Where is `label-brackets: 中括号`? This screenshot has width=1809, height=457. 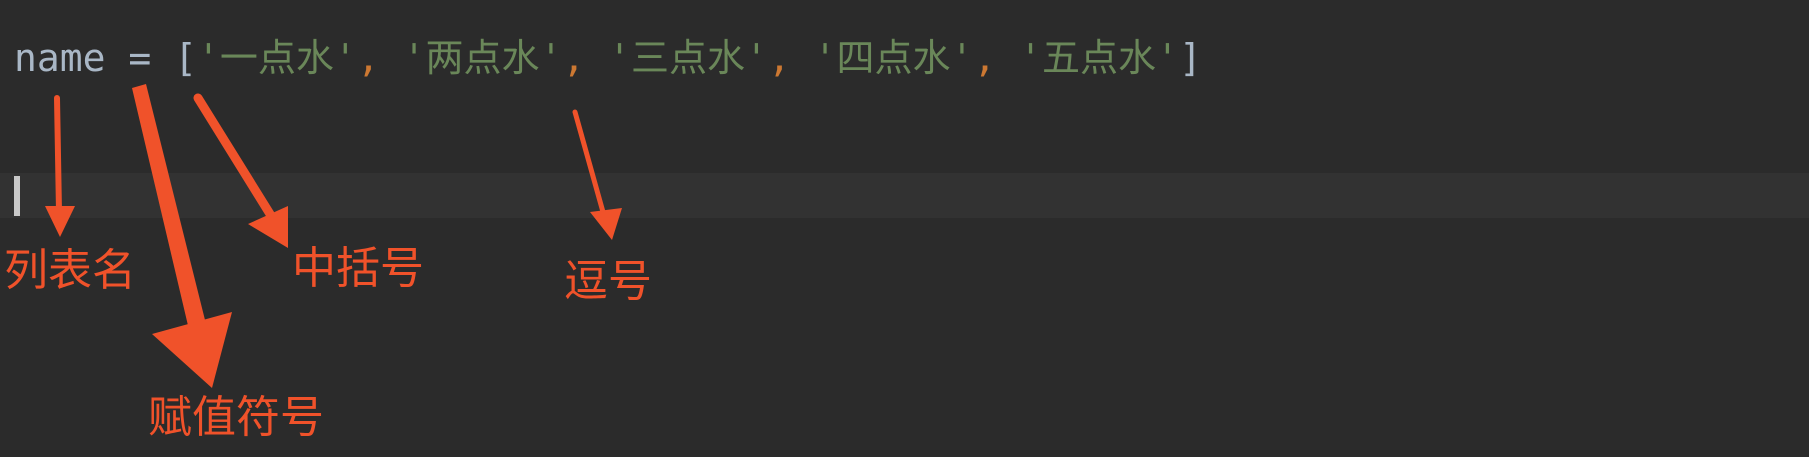
label-brackets: 中括号 is located at coordinates (358, 268).